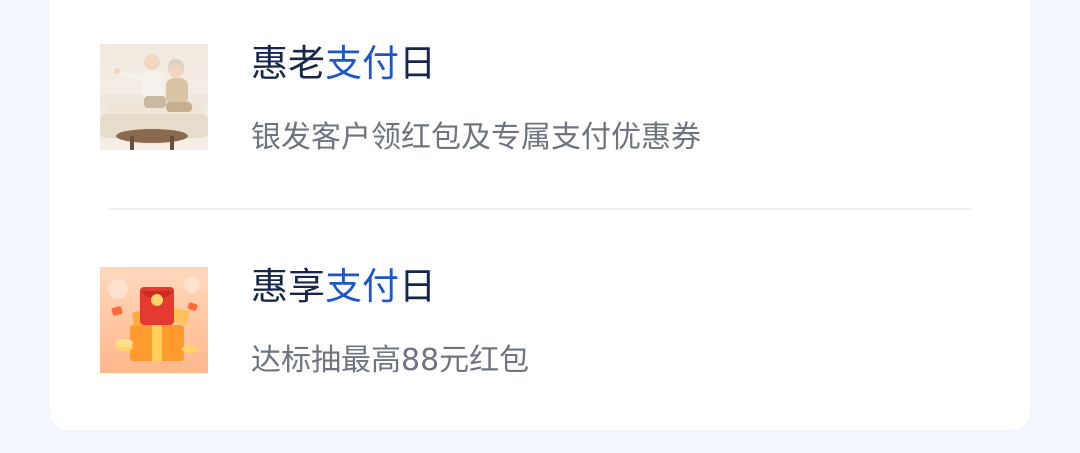 Image resolution: width=1080 pixels, height=453 pixels. I want to click on elderly-couple-image, so click(154, 97).